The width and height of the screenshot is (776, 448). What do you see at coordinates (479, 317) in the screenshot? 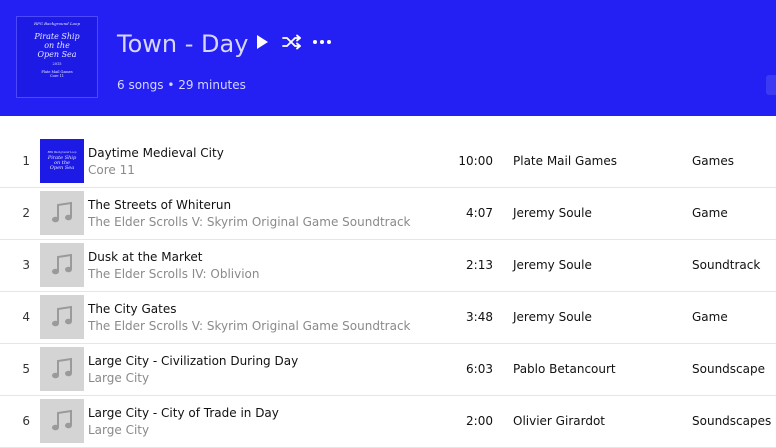
I see `track-duration: 3:48` at bounding box center [479, 317].